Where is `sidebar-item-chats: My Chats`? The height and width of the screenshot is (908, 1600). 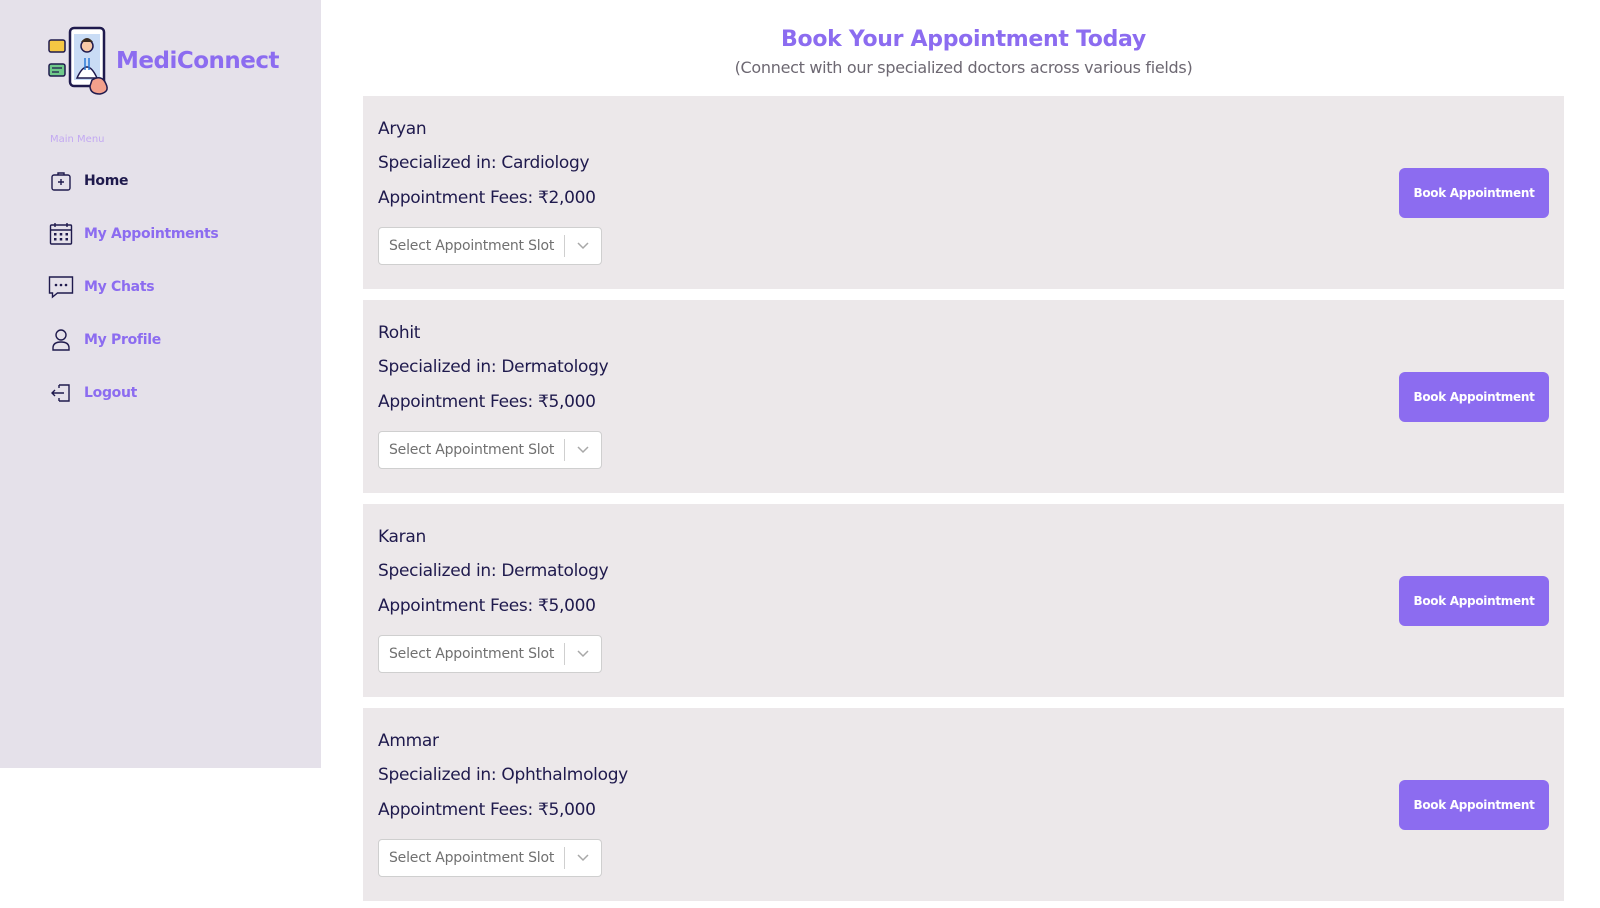 sidebar-item-chats: My Chats is located at coordinates (101, 287).